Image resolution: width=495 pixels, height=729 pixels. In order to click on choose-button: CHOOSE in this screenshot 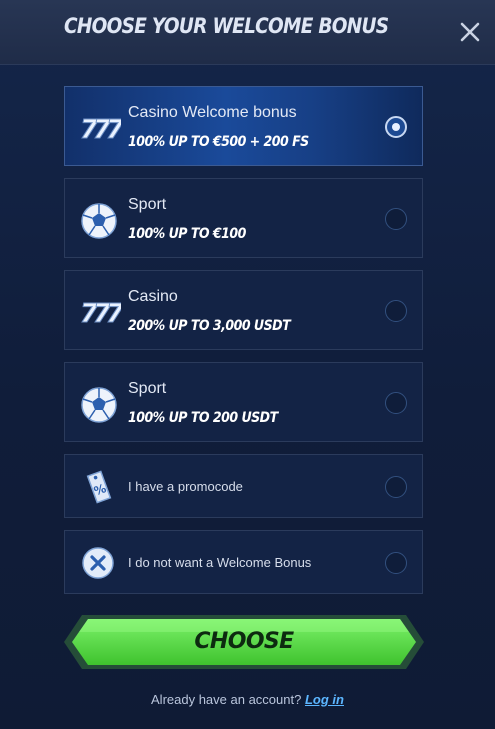, I will do `click(244, 642)`.